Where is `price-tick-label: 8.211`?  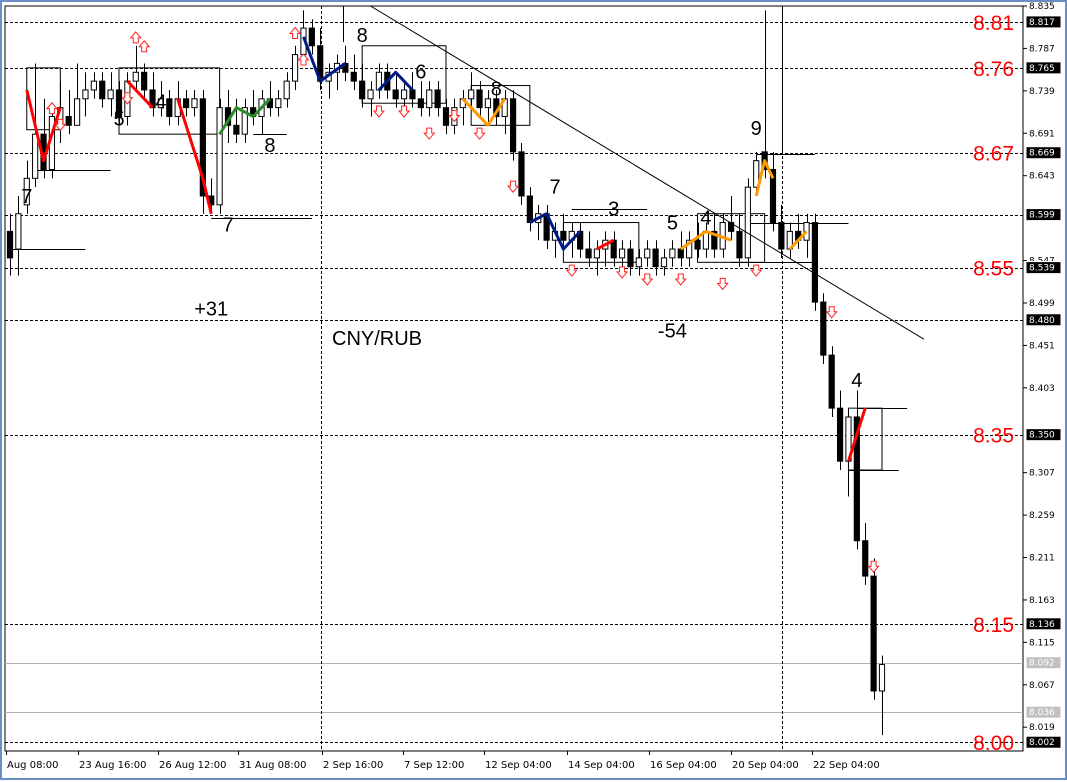
price-tick-label: 8.211 is located at coordinates (1042, 559).